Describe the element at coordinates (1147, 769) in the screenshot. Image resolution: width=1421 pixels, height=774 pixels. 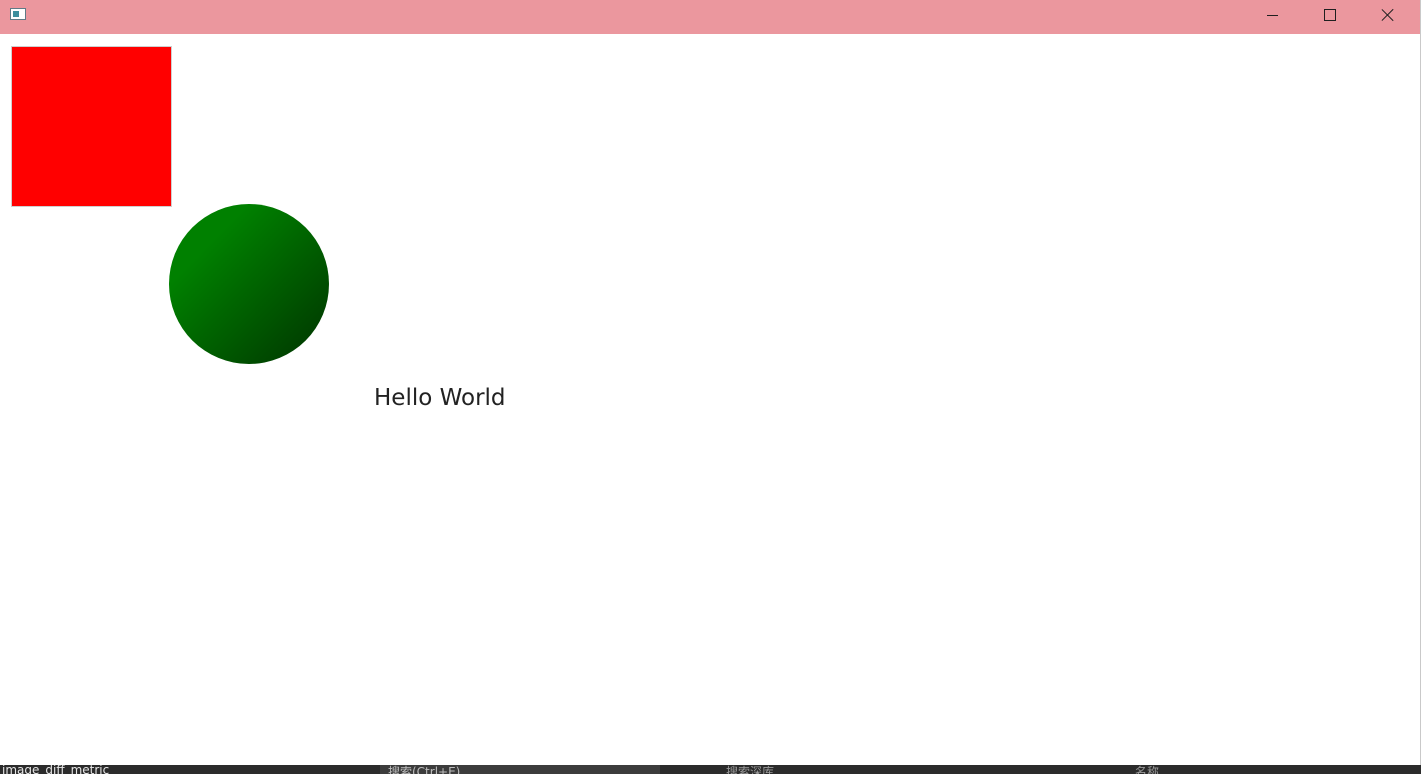
I see `background-name-label: 名称` at that location.